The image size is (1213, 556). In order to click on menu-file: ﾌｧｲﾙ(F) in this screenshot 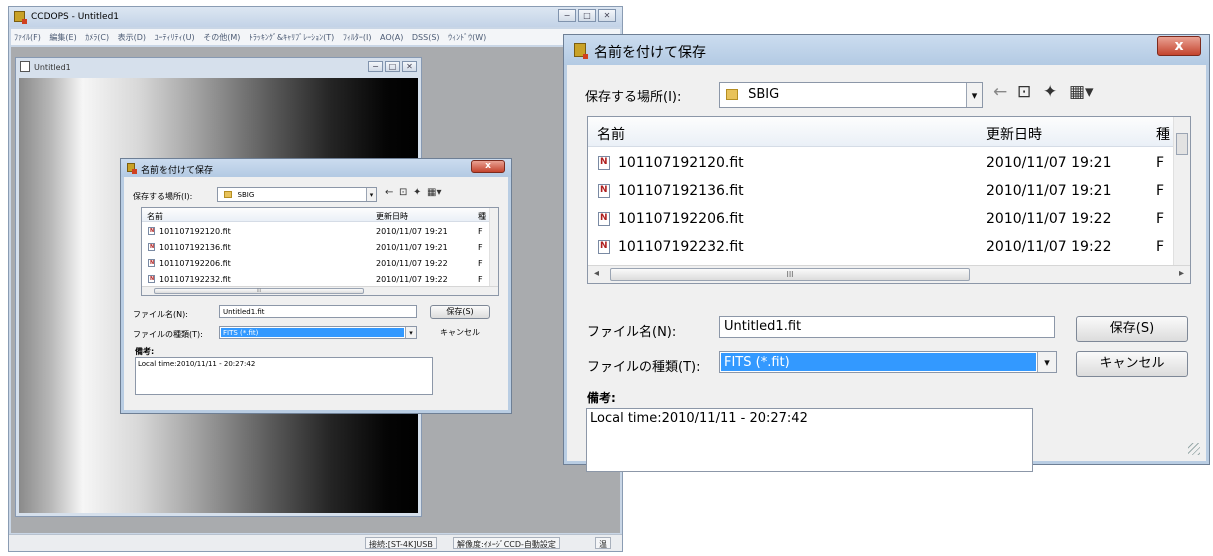, I will do `click(27, 37)`.